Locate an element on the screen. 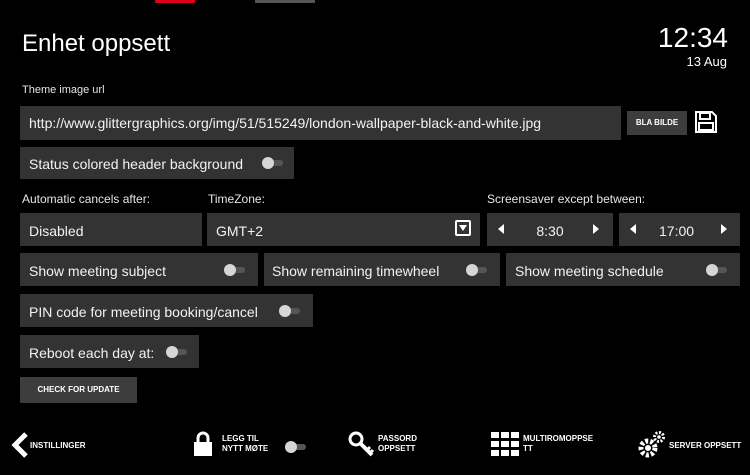  status-header-toggle-row: Status colored header background is located at coordinates (157, 163).